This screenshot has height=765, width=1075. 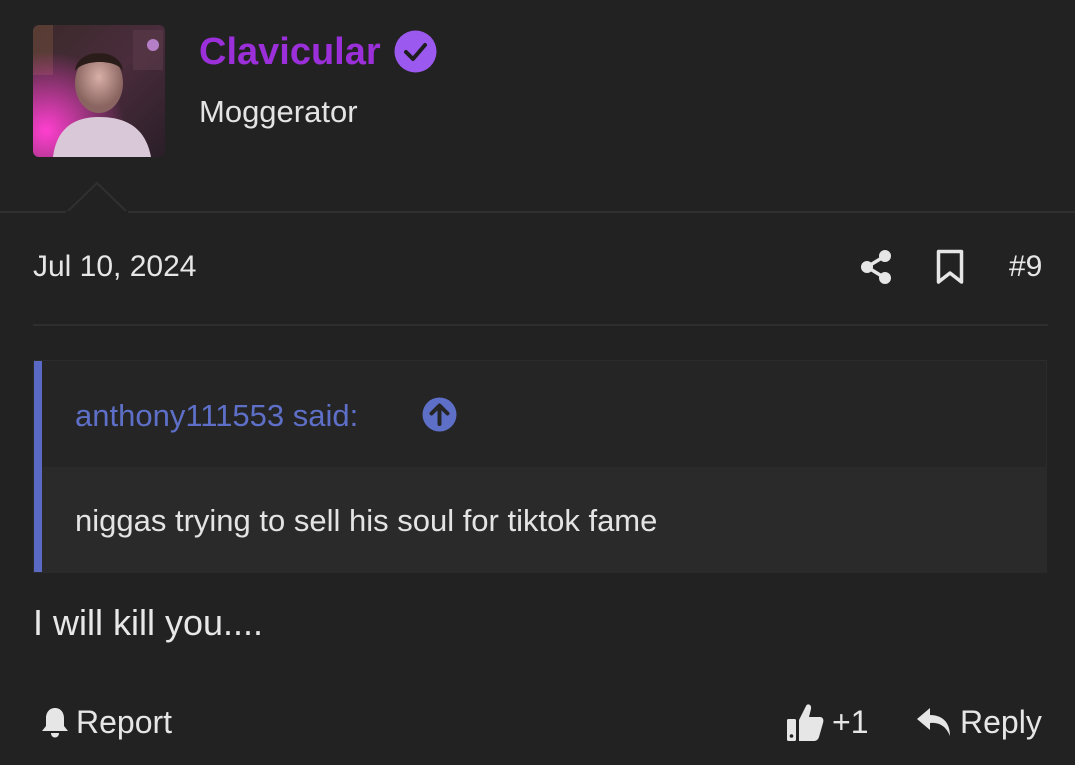 I want to click on report-button: Report, so click(x=106, y=722).